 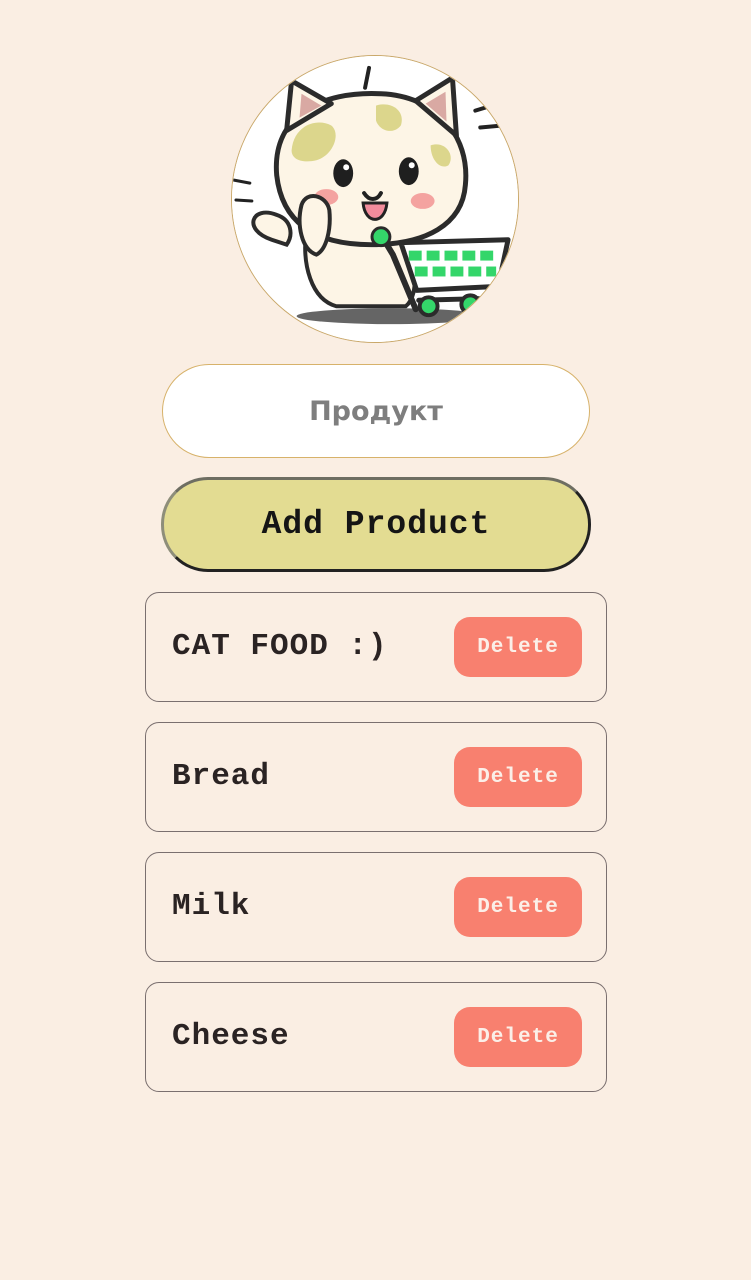 What do you see at coordinates (280, 646) in the screenshot?
I see `item-name: CAT FOOD :)` at bounding box center [280, 646].